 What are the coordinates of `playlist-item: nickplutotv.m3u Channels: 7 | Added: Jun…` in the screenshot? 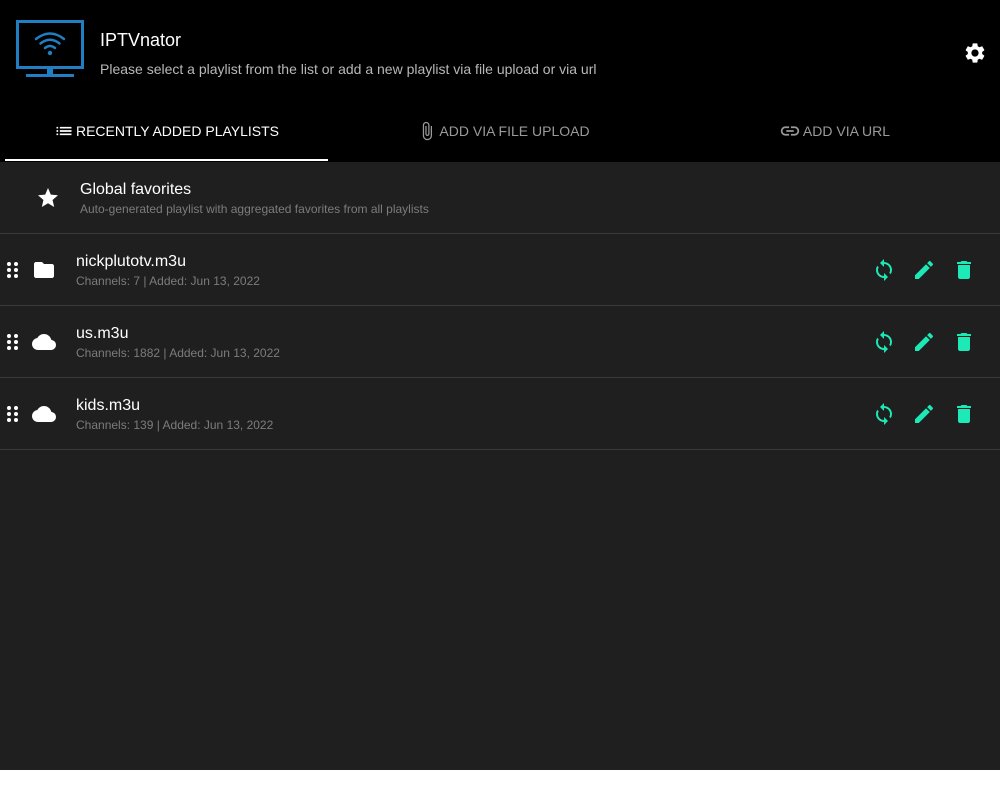 It's located at (500, 270).